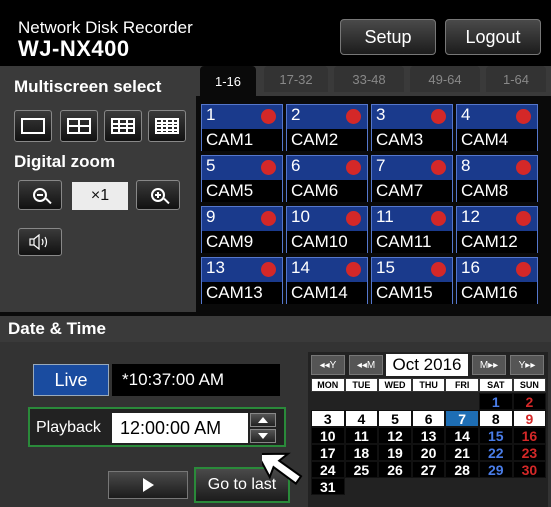  What do you see at coordinates (327, 178) in the screenshot?
I see `camera-tile: 6 CAM6` at bounding box center [327, 178].